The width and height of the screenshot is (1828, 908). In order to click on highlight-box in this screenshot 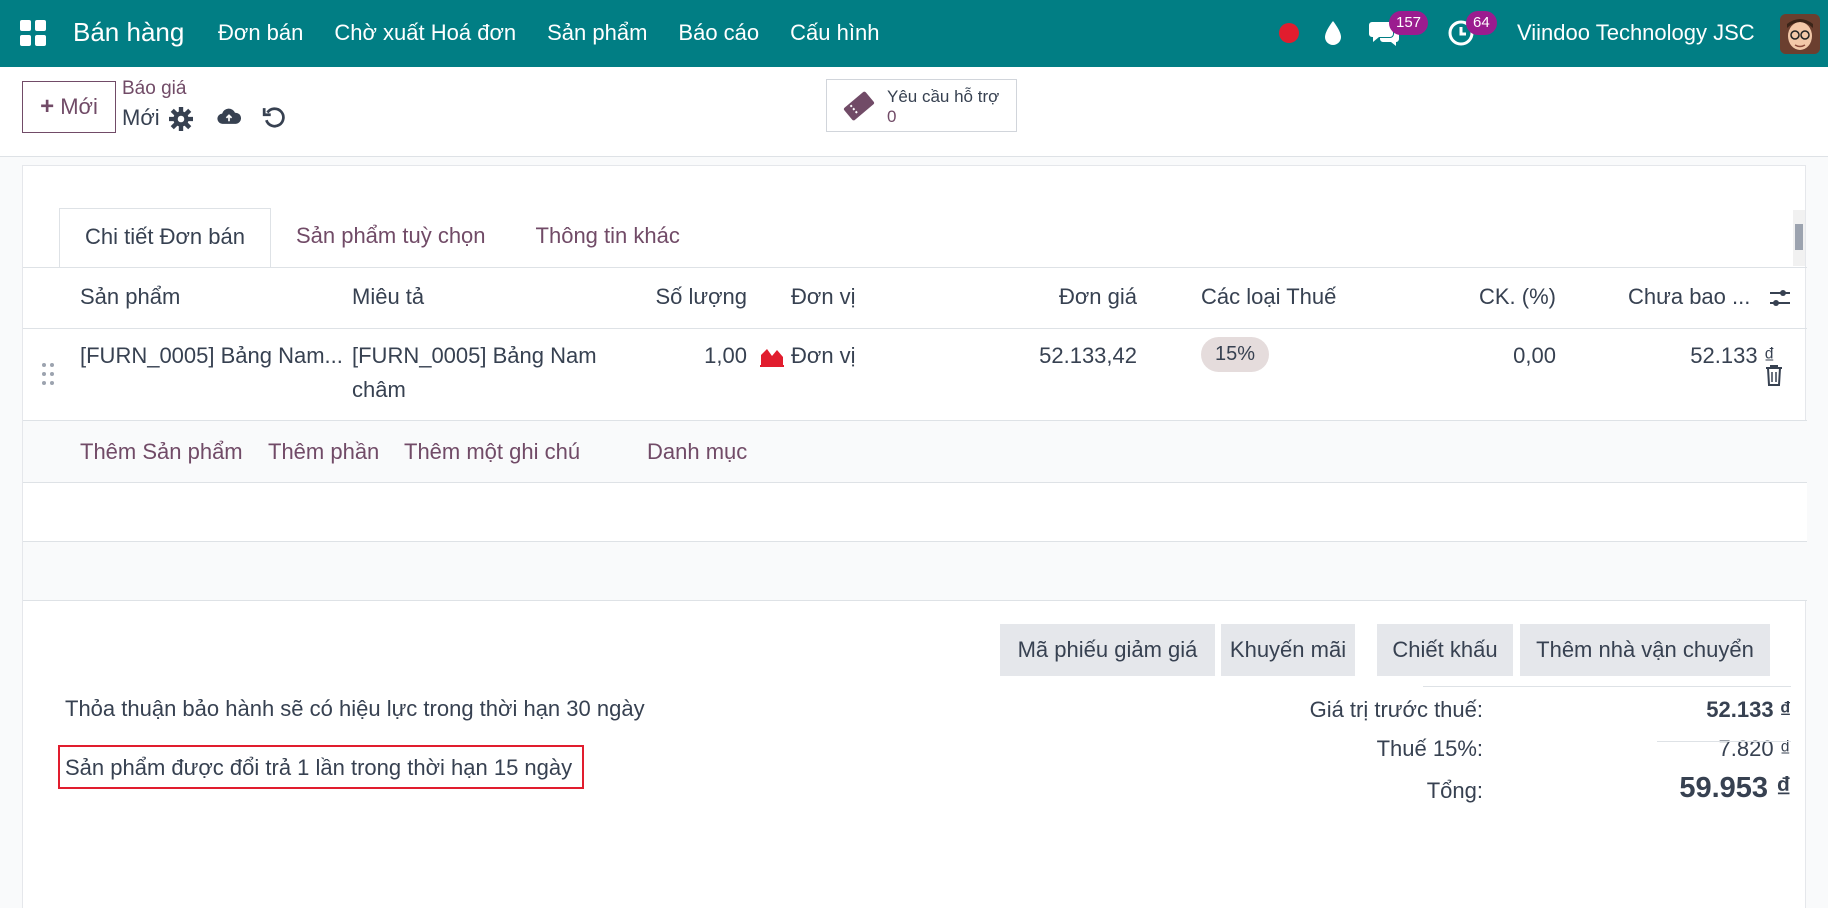, I will do `click(321, 767)`.